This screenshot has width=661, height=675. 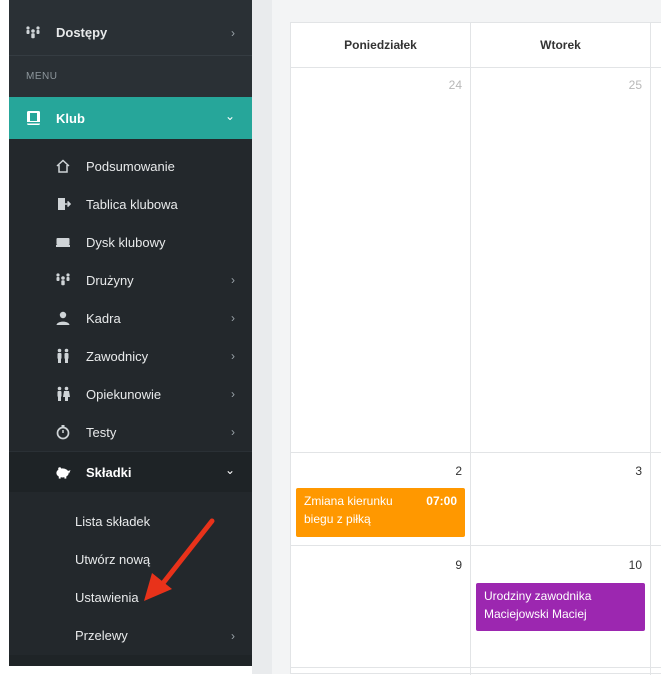 I want to click on day-number: 24, so click(x=376, y=85).